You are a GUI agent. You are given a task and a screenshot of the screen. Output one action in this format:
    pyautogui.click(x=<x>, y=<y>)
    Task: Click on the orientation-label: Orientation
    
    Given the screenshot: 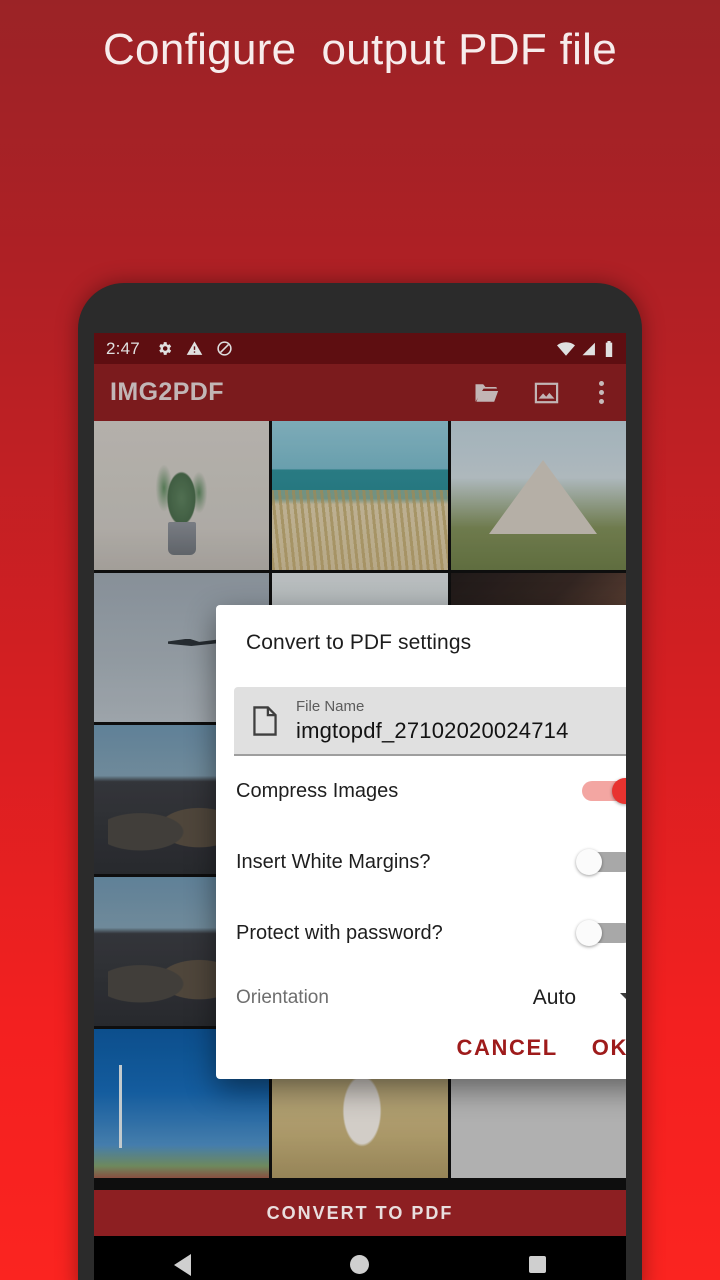 What is the action you would take?
    pyautogui.click(x=282, y=997)
    